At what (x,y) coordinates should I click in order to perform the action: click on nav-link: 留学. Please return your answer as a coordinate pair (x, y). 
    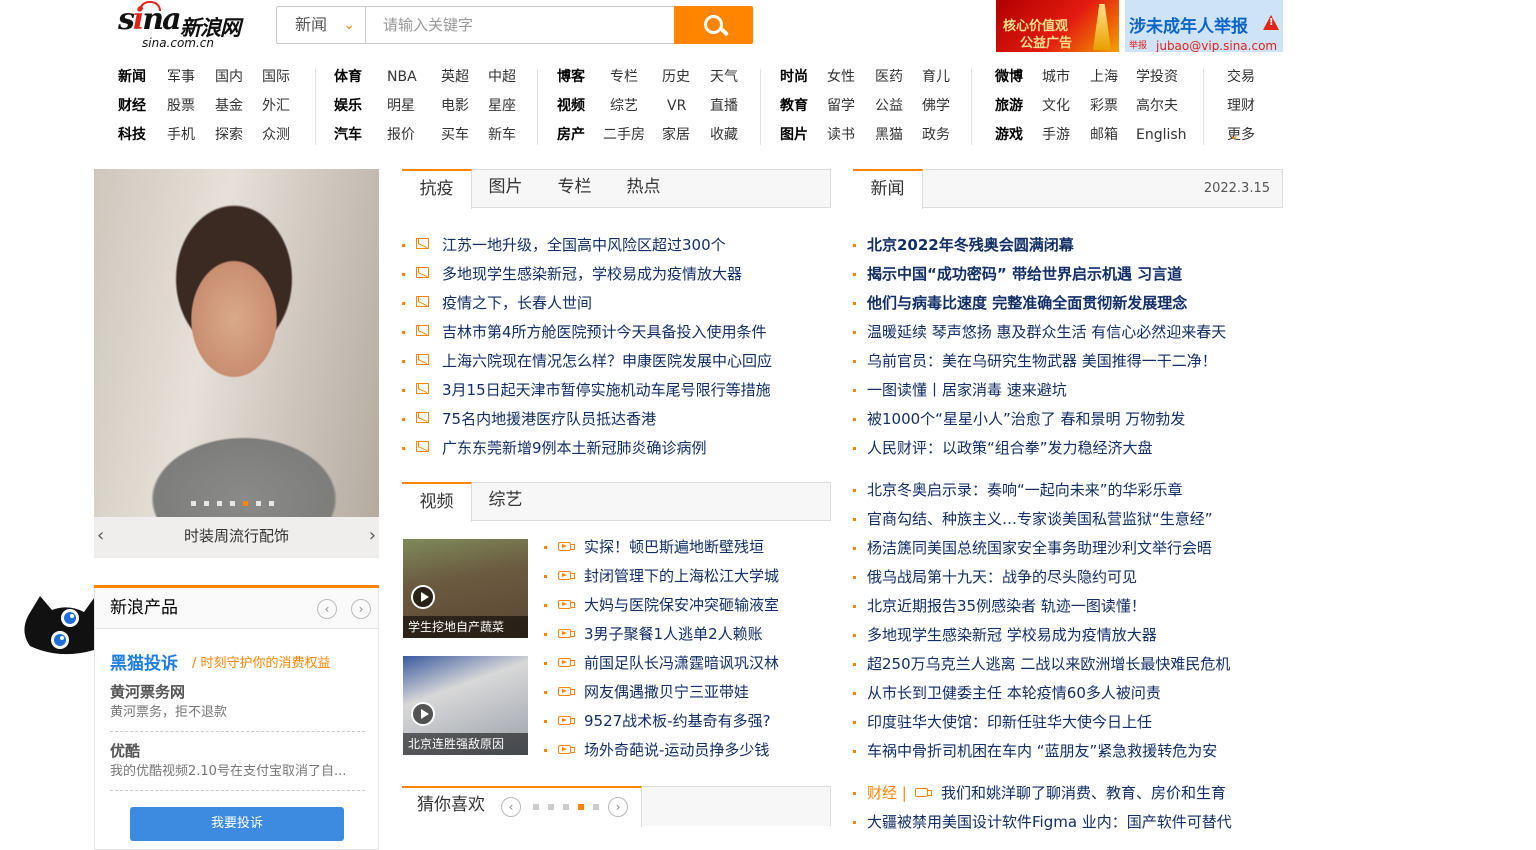
    Looking at the image, I should click on (841, 106).